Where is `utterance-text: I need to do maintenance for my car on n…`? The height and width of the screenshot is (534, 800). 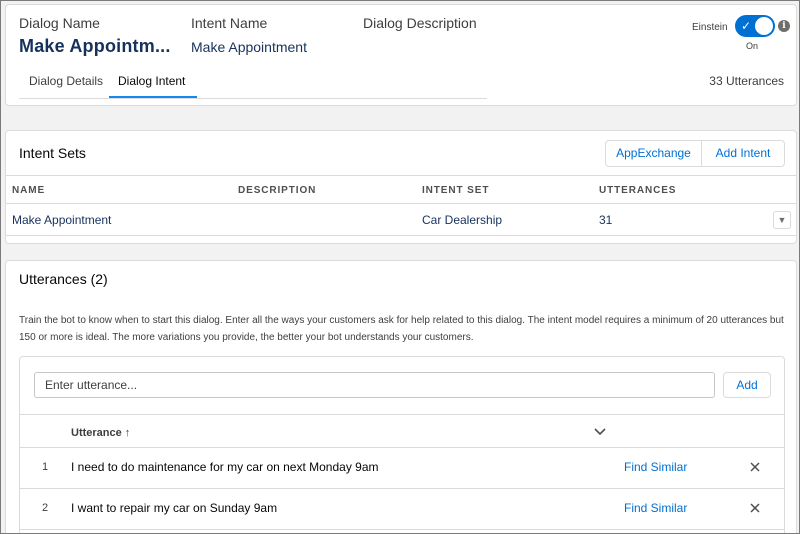
utterance-text: I need to do maintenance for my car on n… is located at coordinates (225, 467).